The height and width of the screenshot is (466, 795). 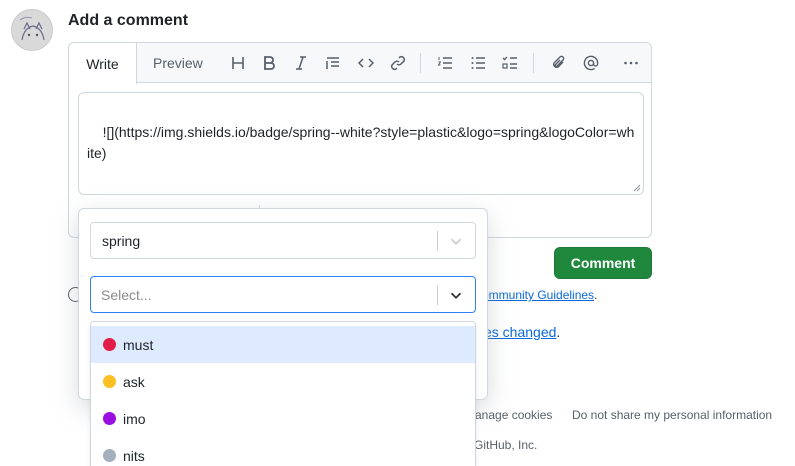 What do you see at coordinates (591, 63) in the screenshot?
I see `mention-icon` at bounding box center [591, 63].